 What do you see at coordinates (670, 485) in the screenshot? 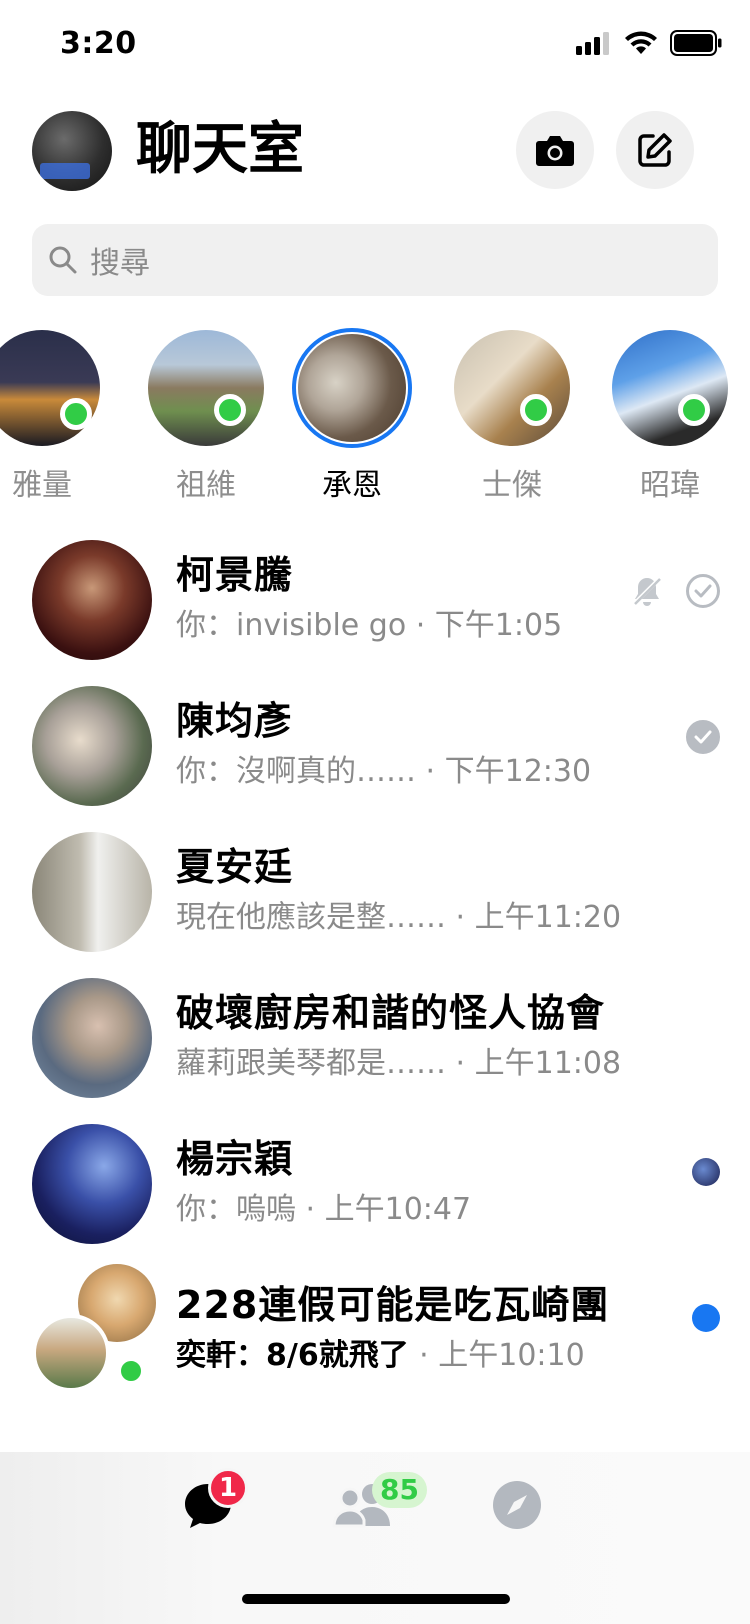
I see `story-name: 昭瑋` at bounding box center [670, 485].